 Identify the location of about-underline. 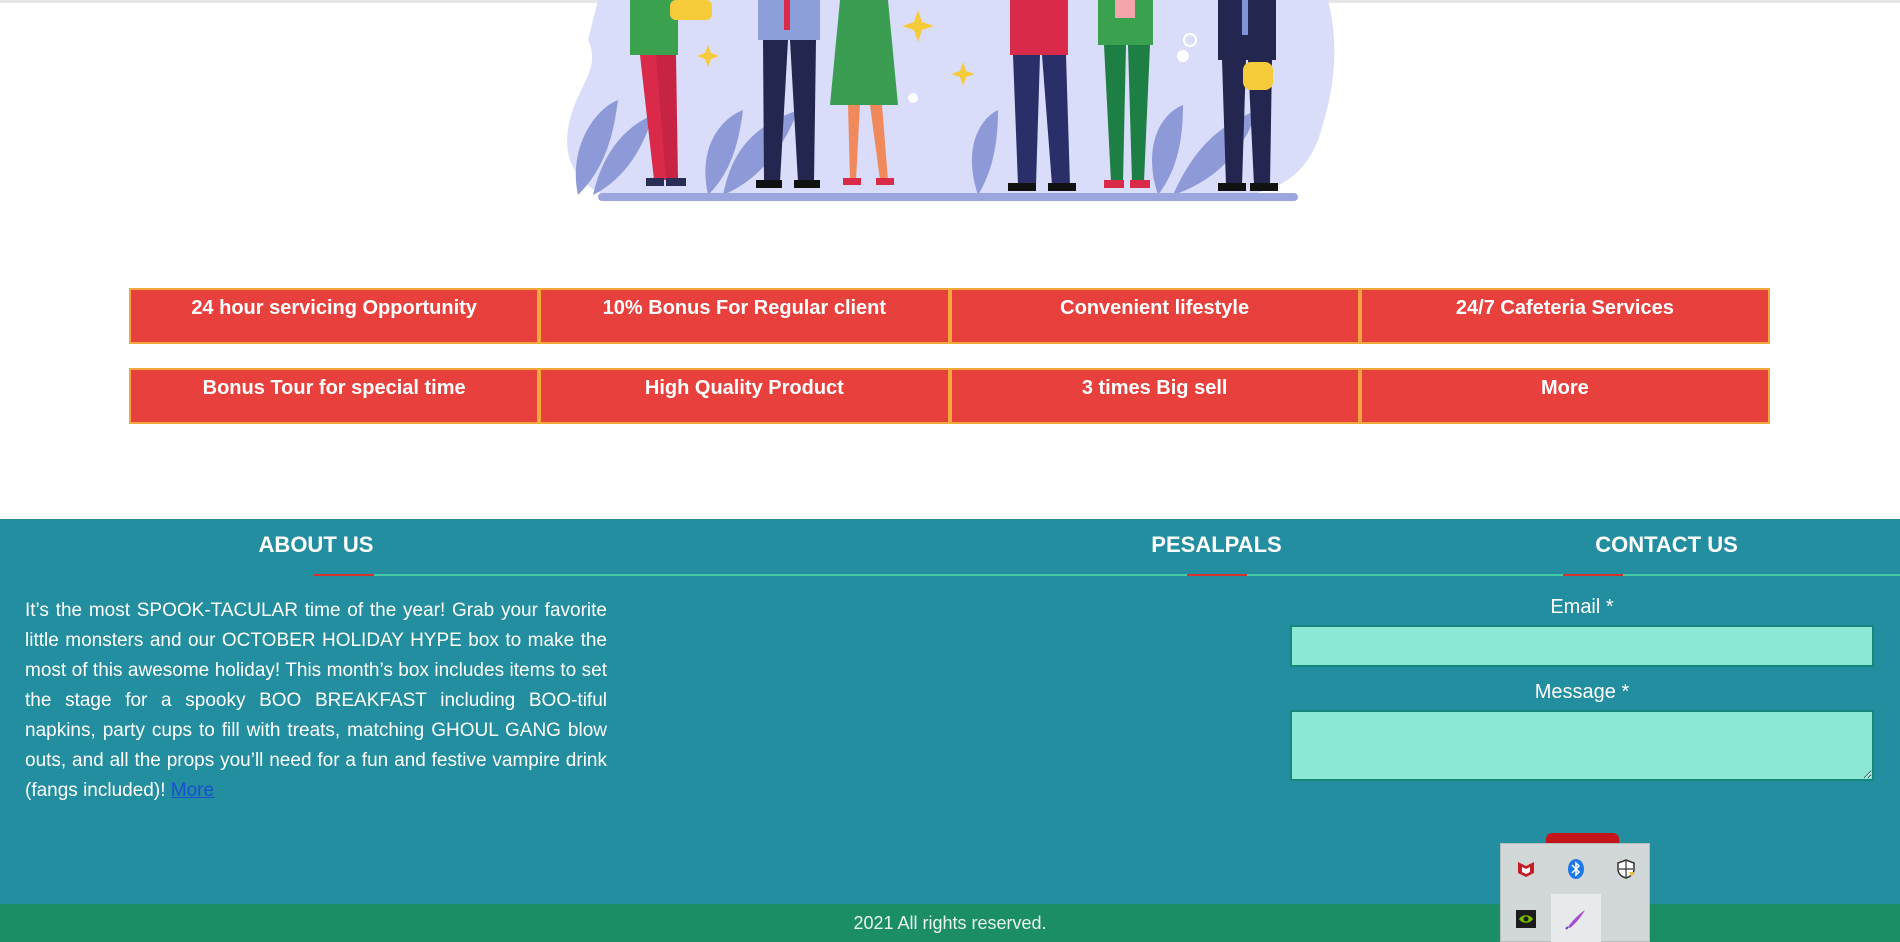
(607, 575).